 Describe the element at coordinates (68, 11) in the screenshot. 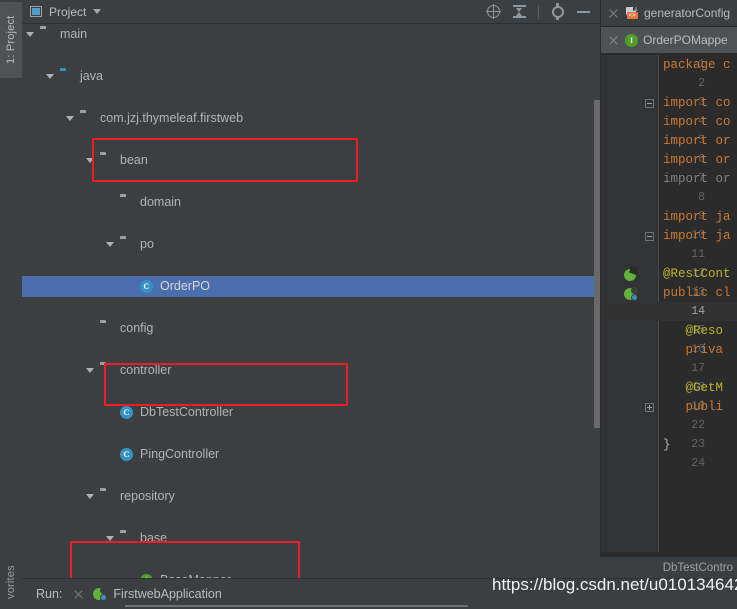

I see `panel-title: Project` at that location.